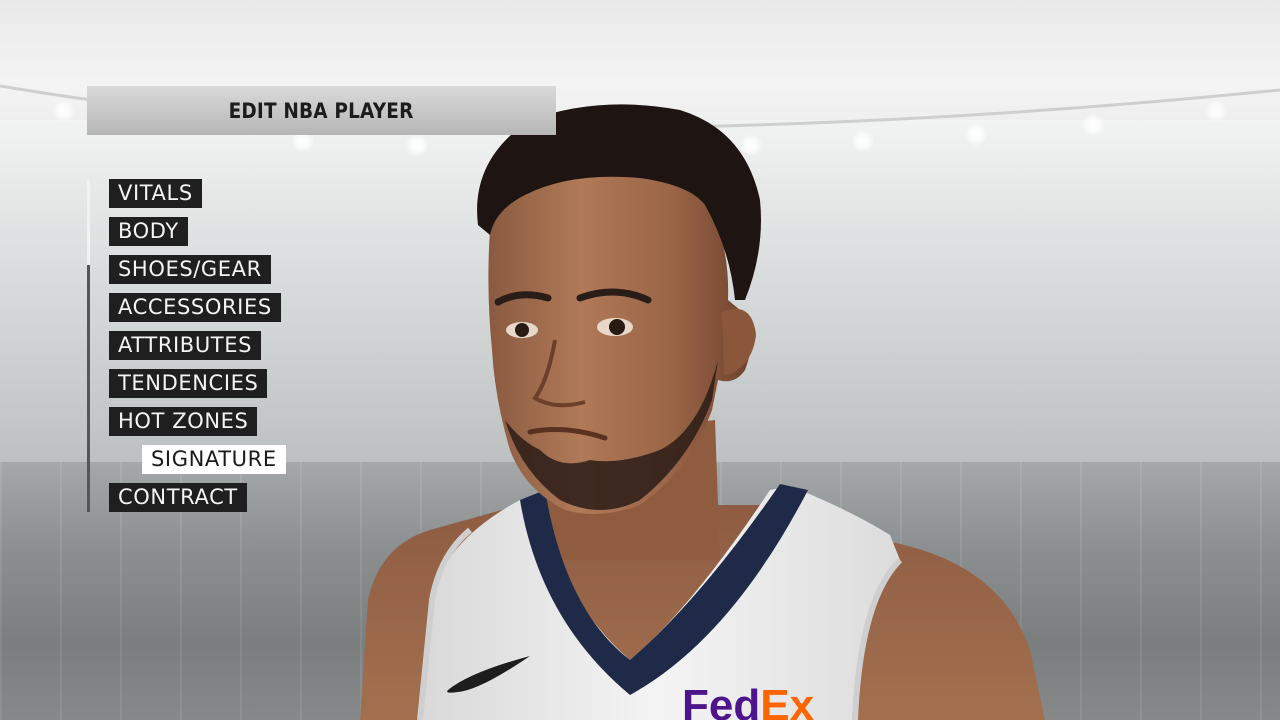 Image resolution: width=1280 pixels, height=720 pixels. I want to click on header-bar: EDIT NBA PLAYER, so click(321, 110).